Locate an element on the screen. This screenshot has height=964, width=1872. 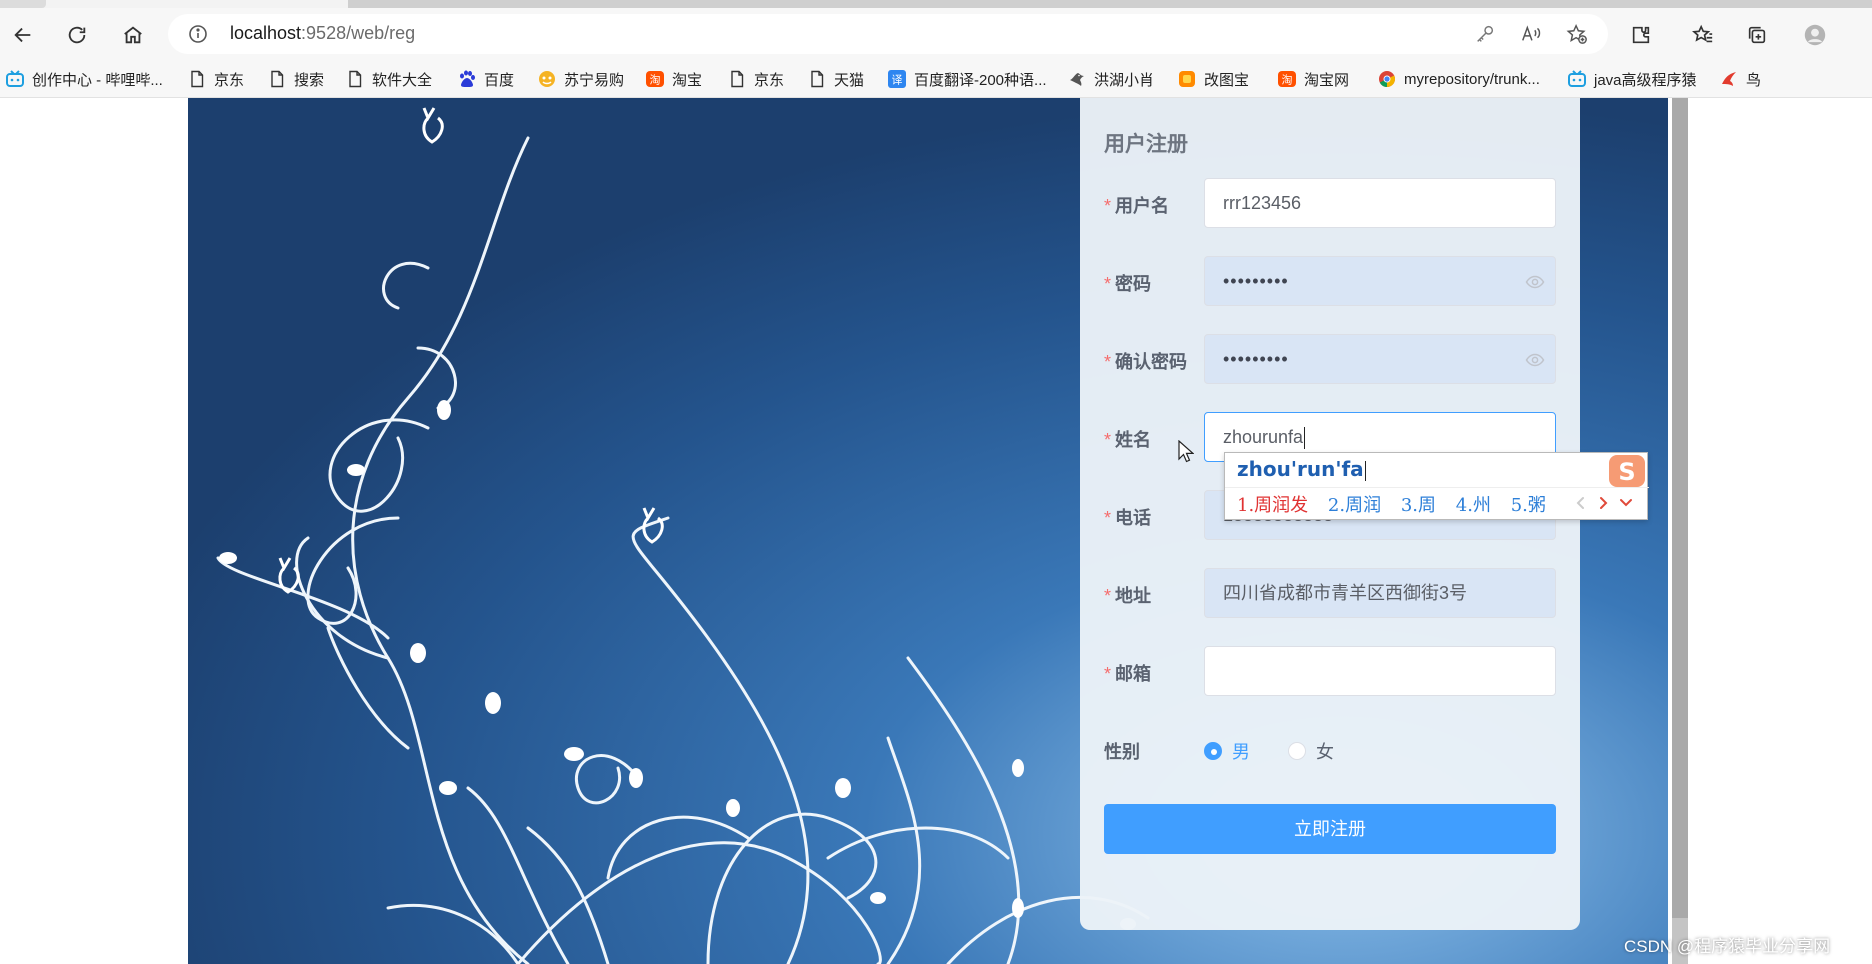
address-input: 四川省成都市青羊区西御街3号 is located at coordinates (1380, 593).